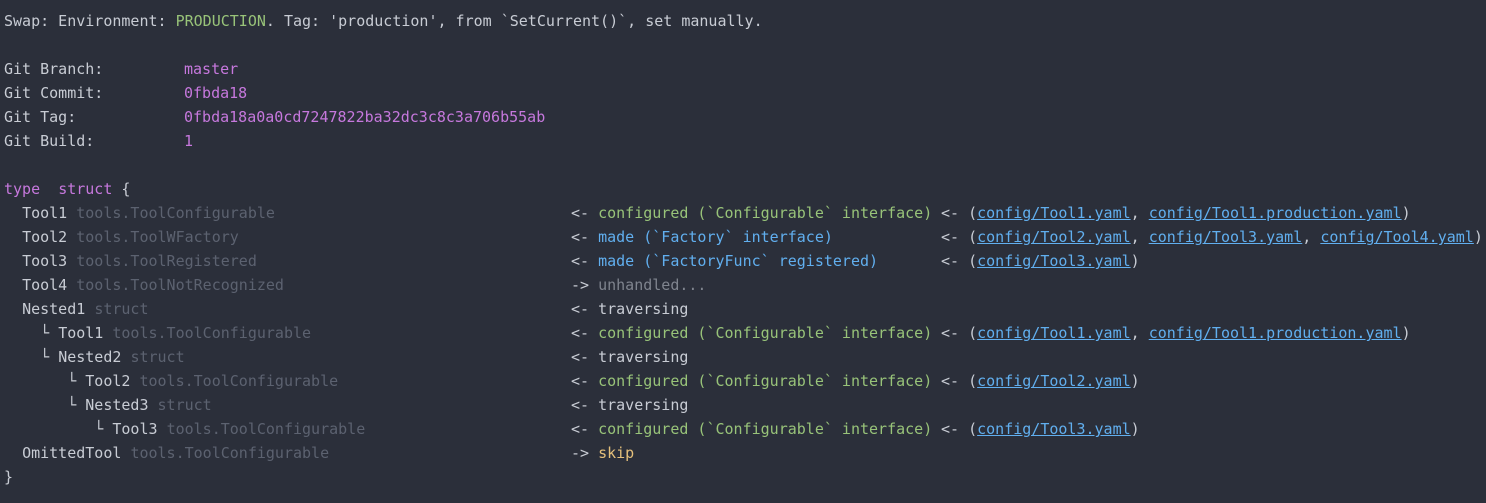 This screenshot has width=1486, height=503. I want to click on field-status: -> skip, so click(602, 453).